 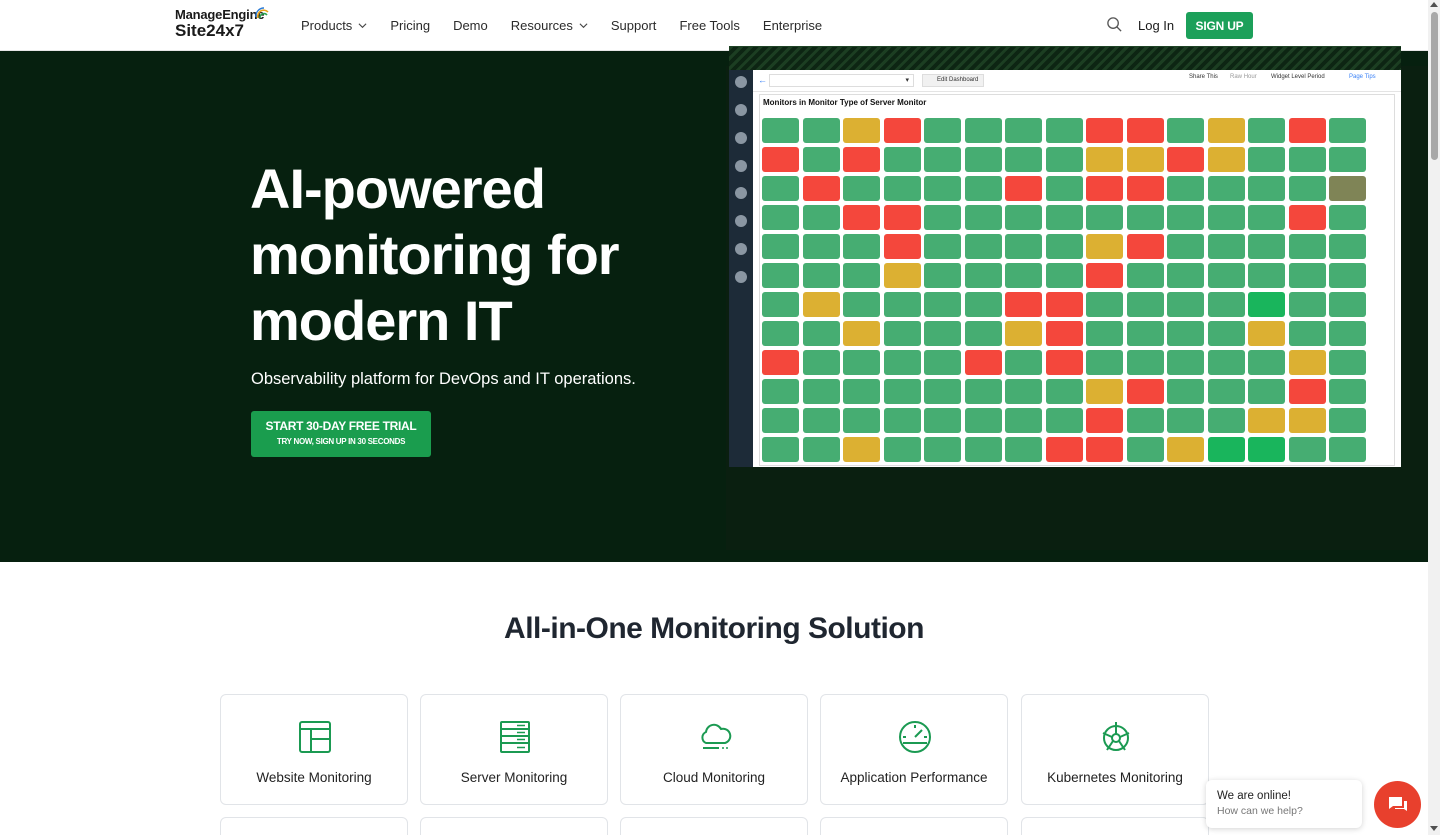 I want to click on chat-greeting: We are online! How can we help?, so click(x=1284, y=804).